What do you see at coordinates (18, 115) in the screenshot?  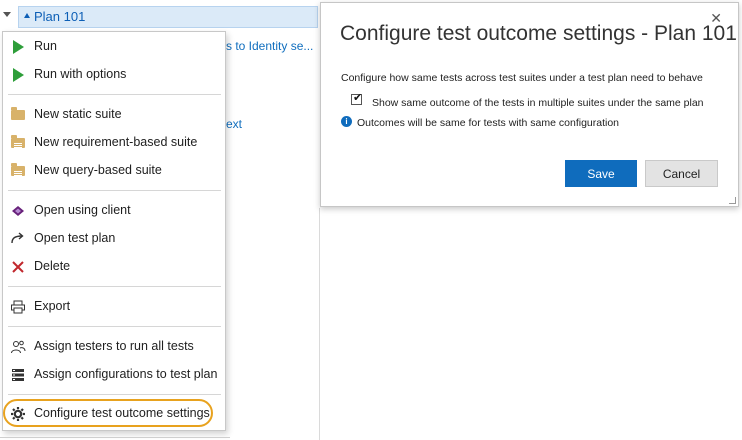 I see `folder-icon` at bounding box center [18, 115].